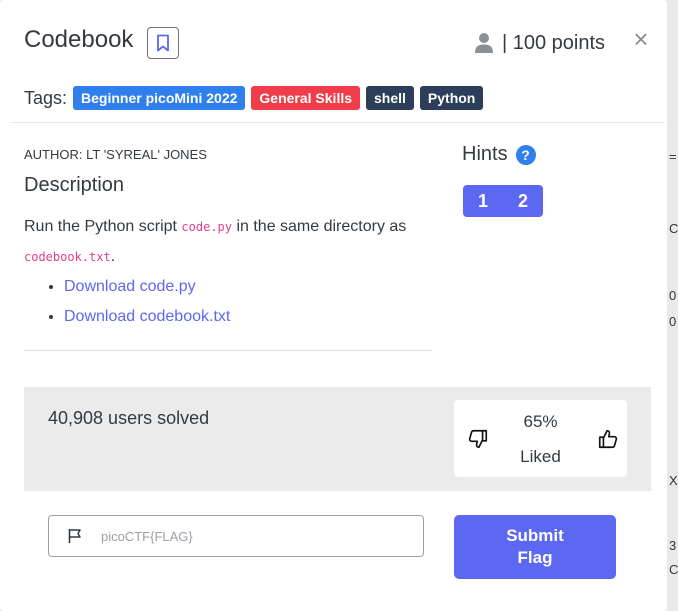 The height and width of the screenshot is (611, 678). What do you see at coordinates (319, 226) in the screenshot?
I see `description-text-part: in the same directory as` at bounding box center [319, 226].